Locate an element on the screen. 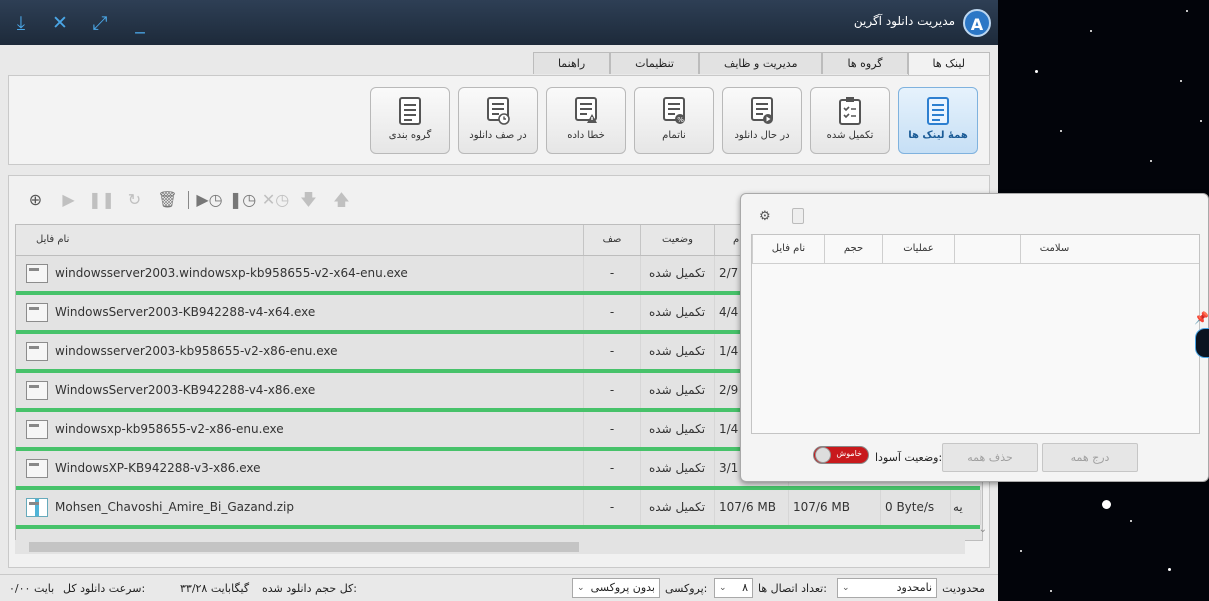 The height and width of the screenshot is (601, 1209). queue-header-ops: عملیات is located at coordinates (918, 249).